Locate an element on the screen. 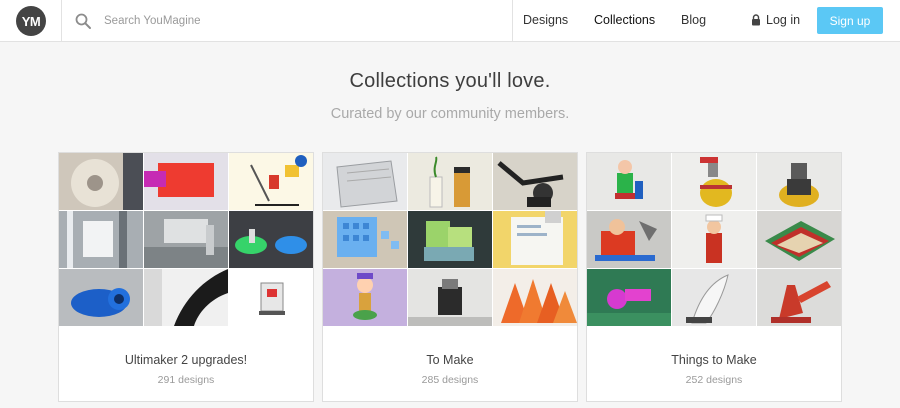 Image resolution: width=900 pixels, height=408 pixels. collection-design-count: 285 designs is located at coordinates (450, 380).